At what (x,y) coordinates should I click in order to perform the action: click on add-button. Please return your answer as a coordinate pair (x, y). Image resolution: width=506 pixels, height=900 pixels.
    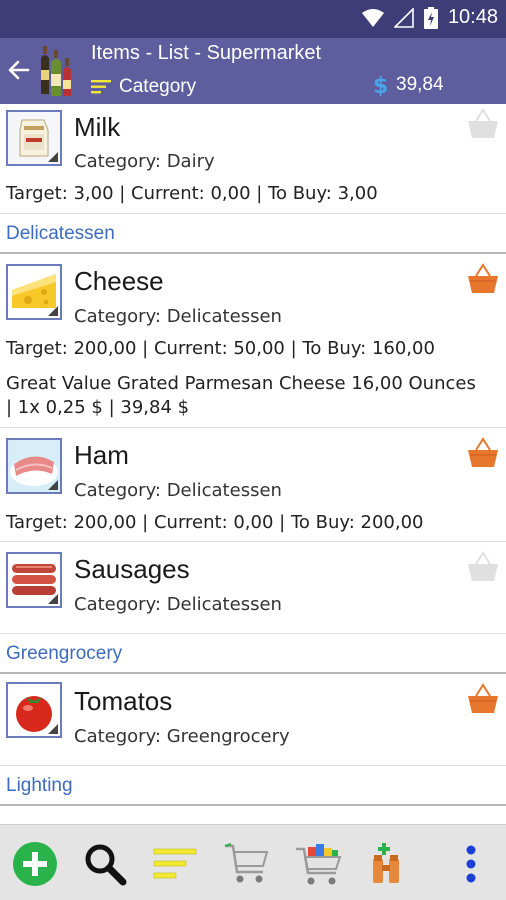
    Looking at the image, I should click on (35, 864).